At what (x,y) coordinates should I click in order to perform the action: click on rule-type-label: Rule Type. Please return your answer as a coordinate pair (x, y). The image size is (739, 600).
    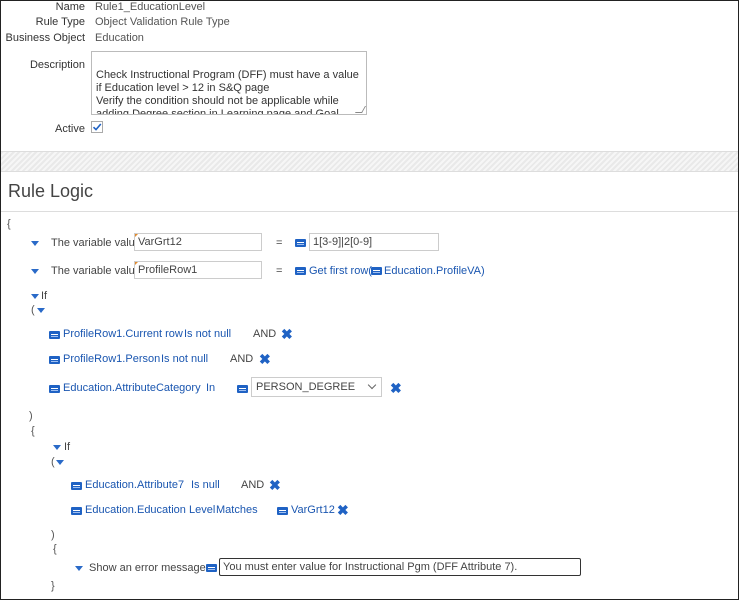
    Looking at the image, I should click on (60, 22).